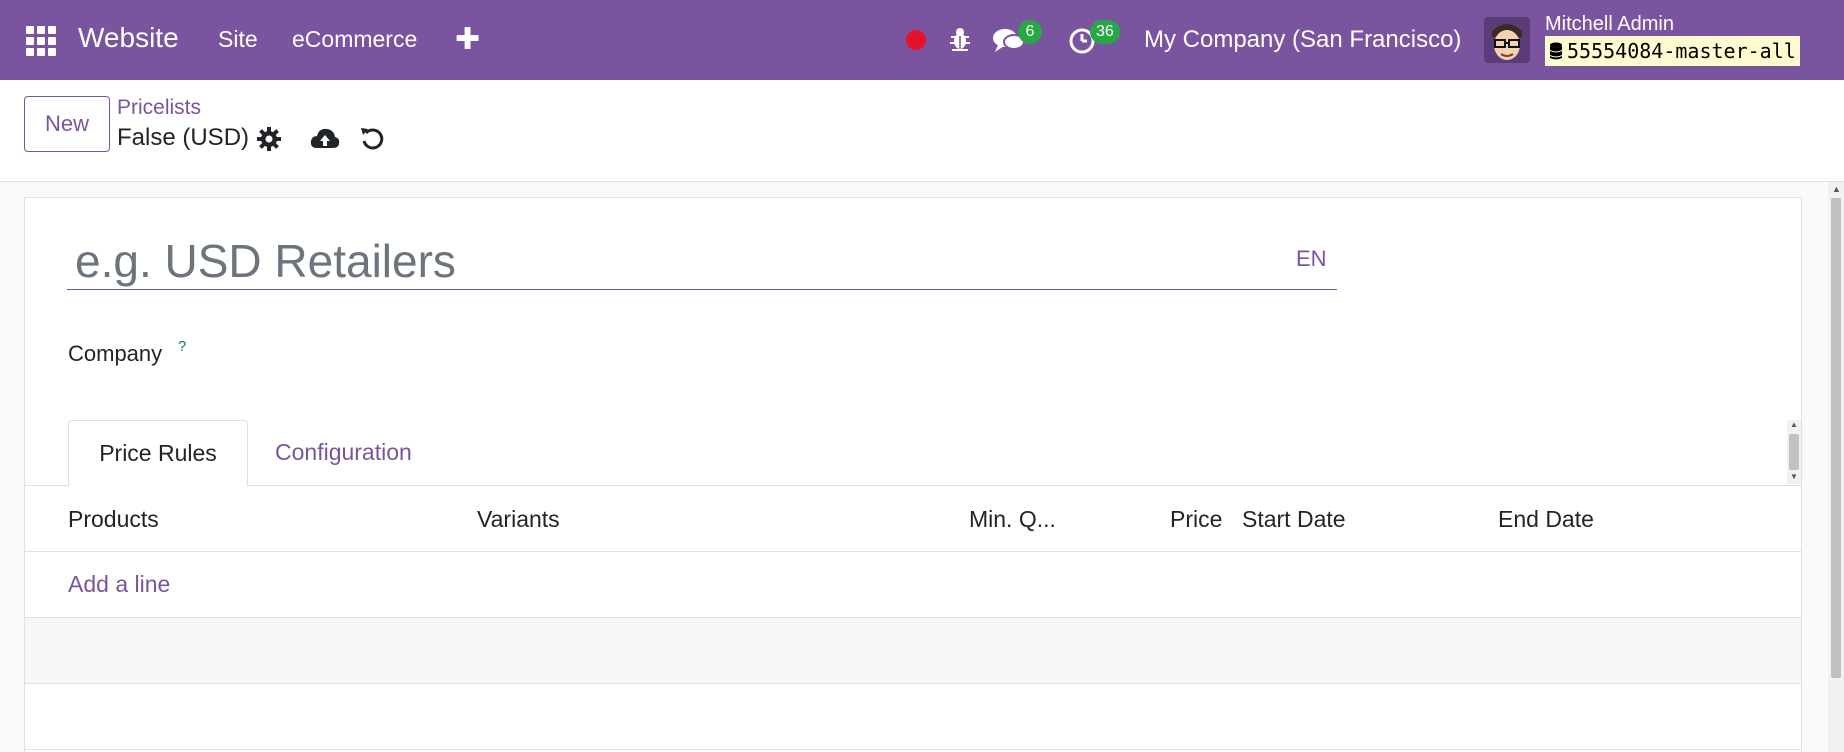 The image size is (1844, 752). I want to click on nav-link-site: Site, so click(238, 39).